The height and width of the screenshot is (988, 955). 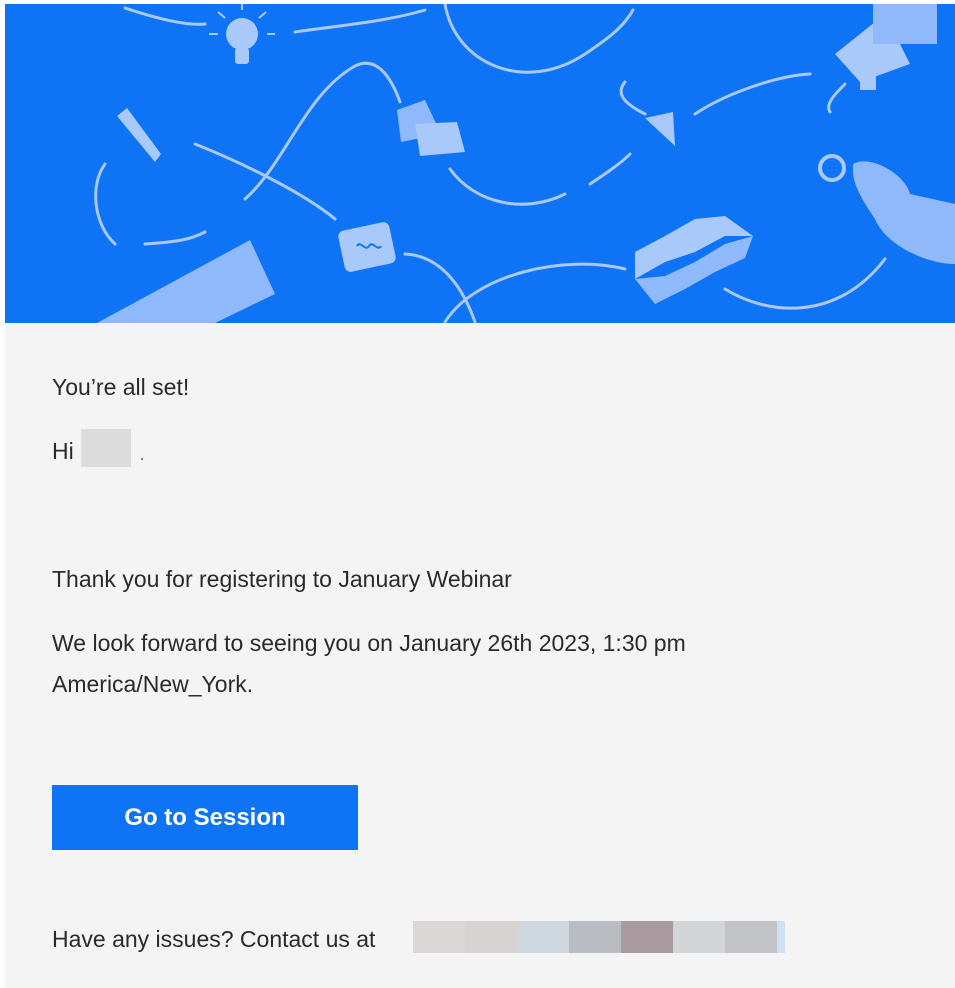 What do you see at coordinates (599, 937) in the screenshot?
I see `redacted-contact-email` at bounding box center [599, 937].